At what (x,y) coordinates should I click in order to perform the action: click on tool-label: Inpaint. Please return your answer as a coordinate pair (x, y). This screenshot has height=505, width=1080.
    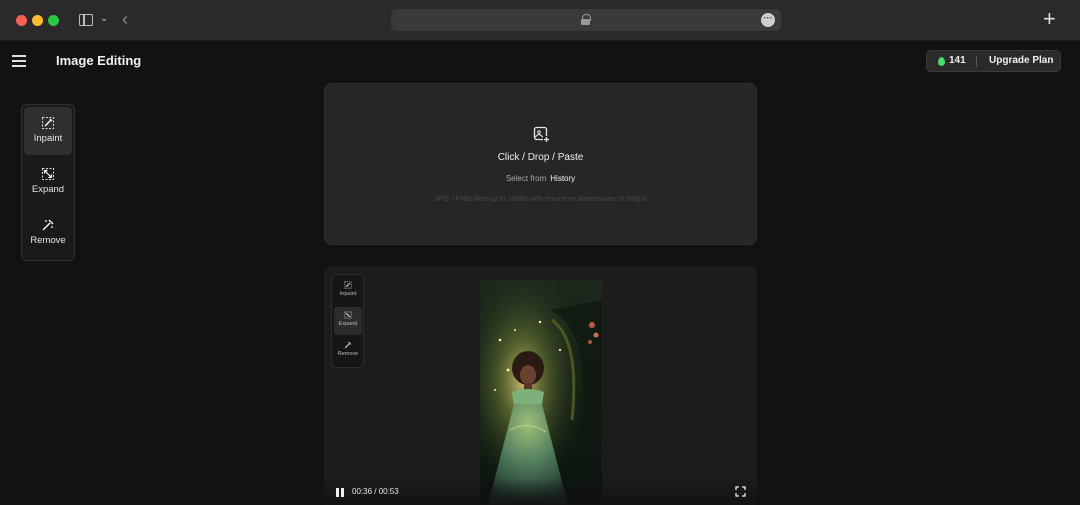
    Looking at the image, I should click on (48, 138).